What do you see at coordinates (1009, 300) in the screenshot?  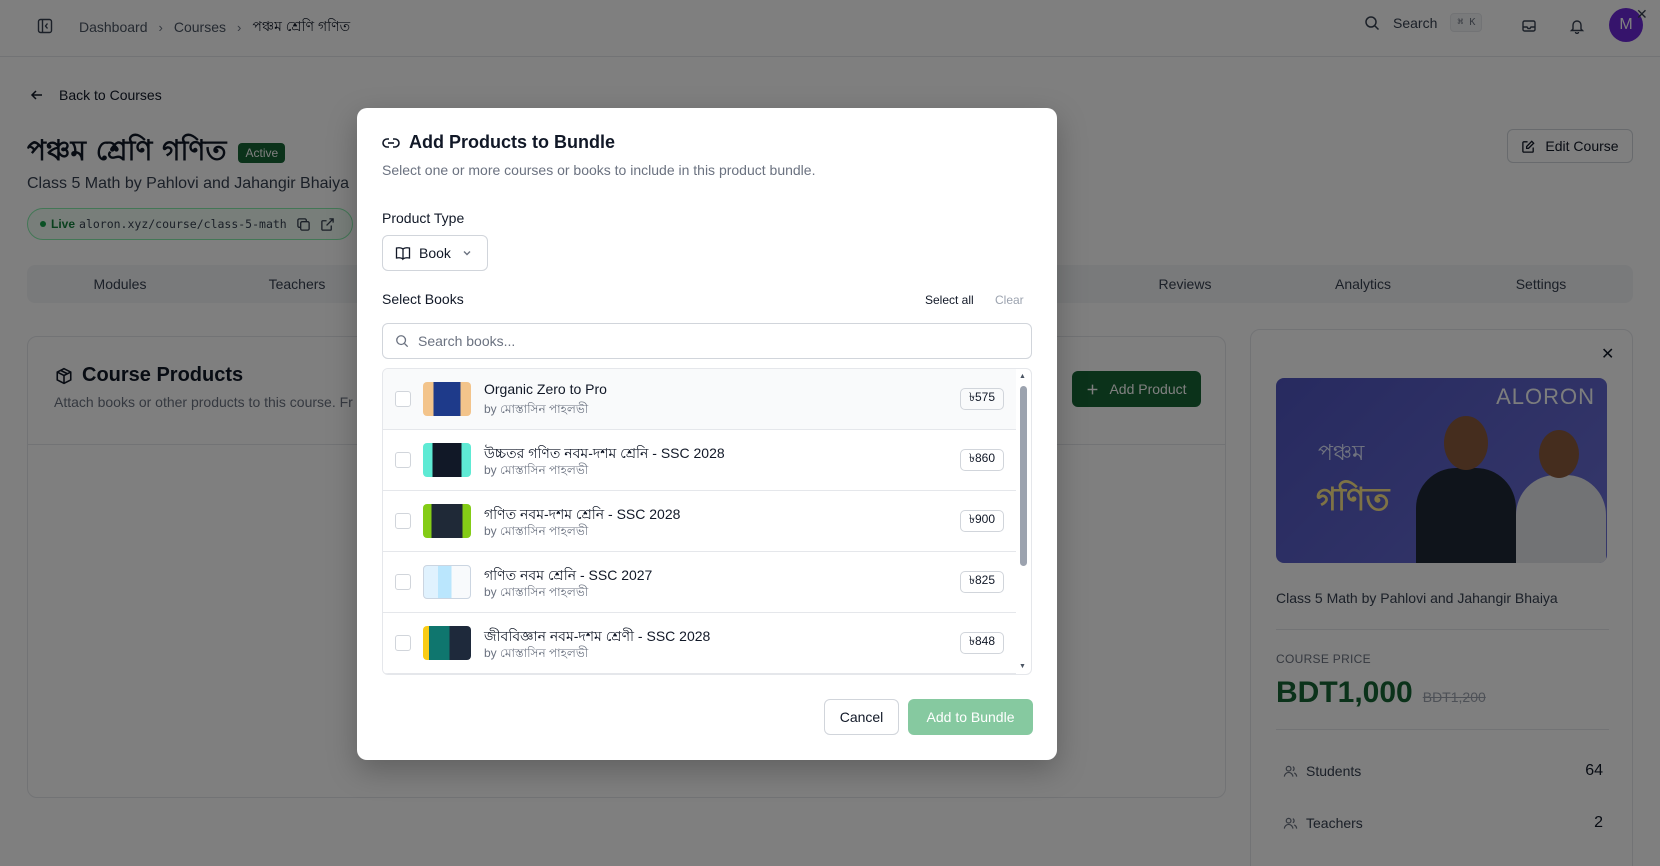 I see `clear-button: Clear` at bounding box center [1009, 300].